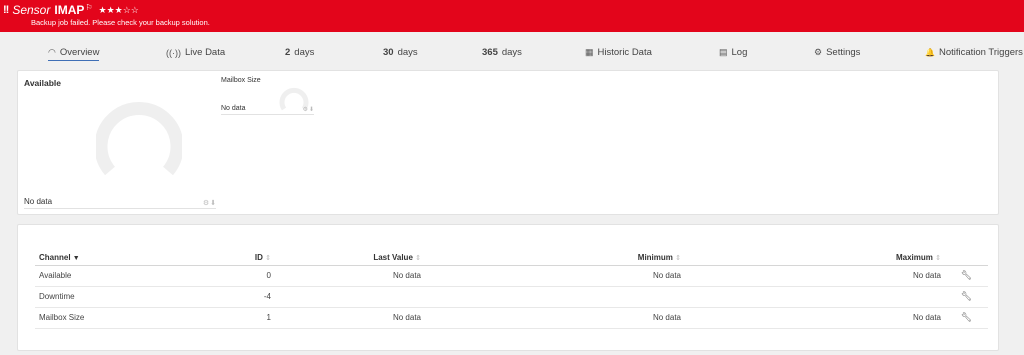 This screenshot has width=1024, height=355. Describe the element at coordinates (125, 258) in the screenshot. I see `column-header-channel: Channel ▼` at that location.